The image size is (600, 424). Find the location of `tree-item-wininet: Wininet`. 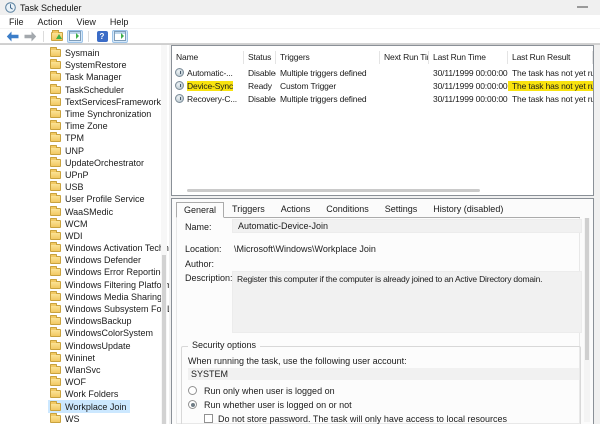

tree-item-wininet: Wininet is located at coordinates (73, 357).